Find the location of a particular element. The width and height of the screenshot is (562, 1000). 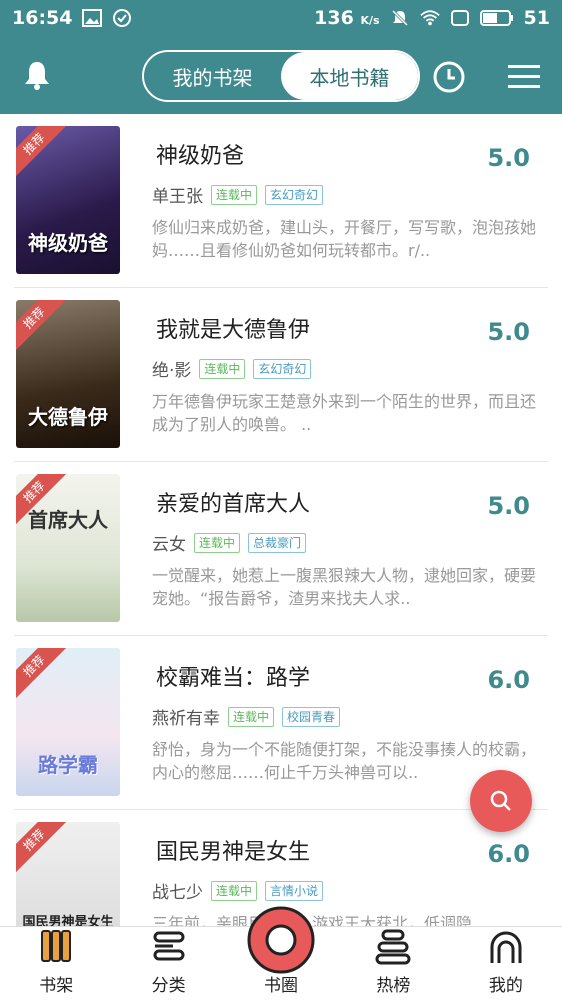

book-title: 校霸难当：路学 is located at coordinates (233, 678).